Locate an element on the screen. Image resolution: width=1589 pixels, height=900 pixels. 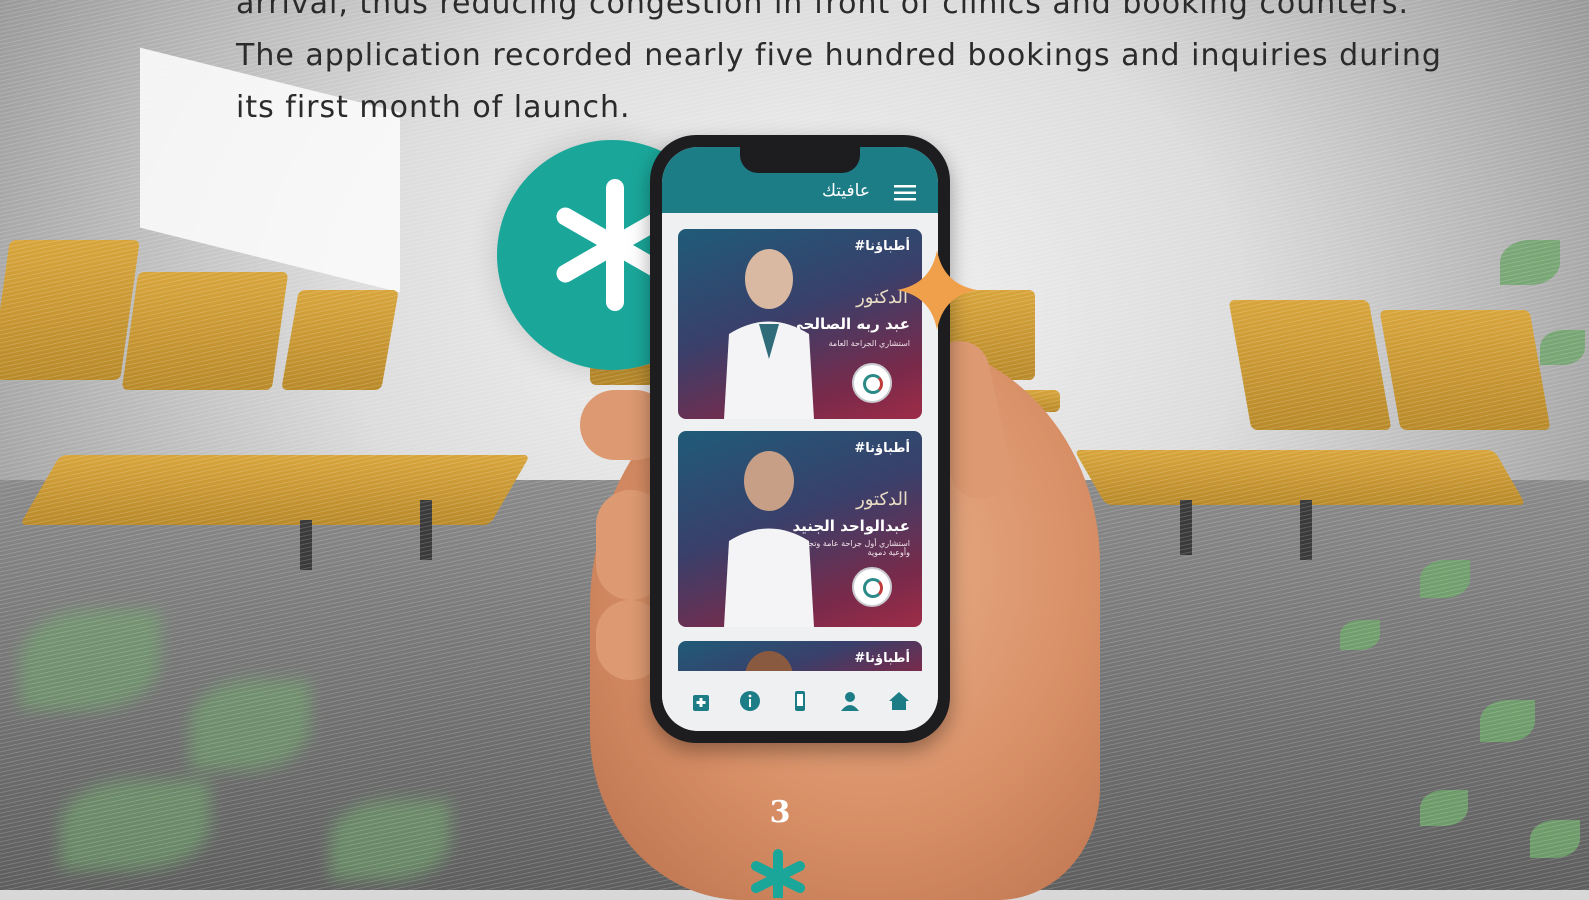
info-icon is located at coordinates (750, 701).